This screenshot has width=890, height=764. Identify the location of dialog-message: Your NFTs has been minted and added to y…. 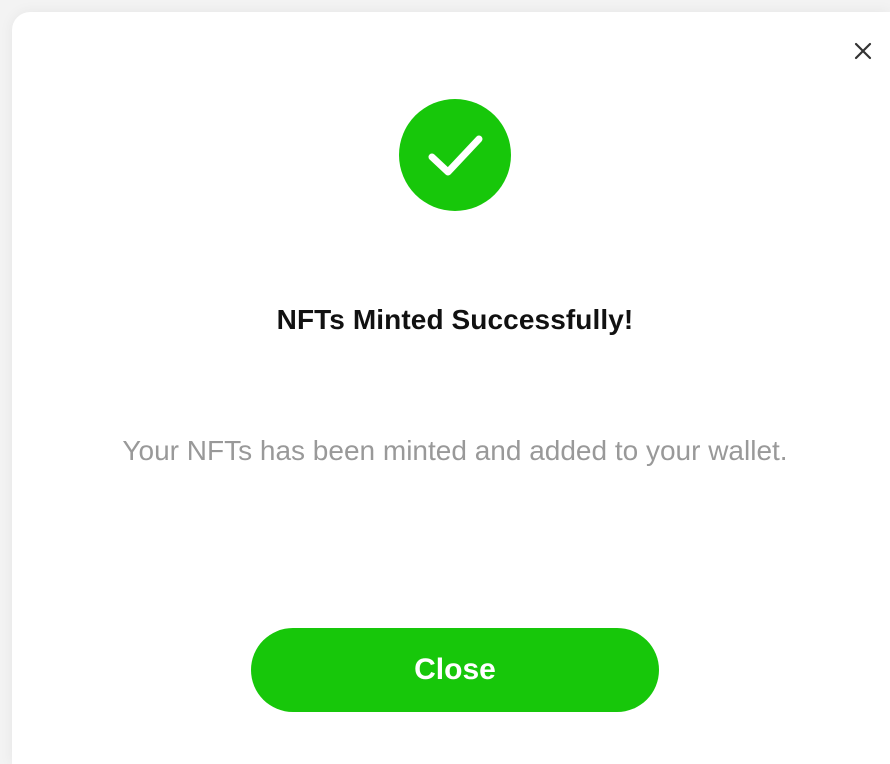
(455, 450).